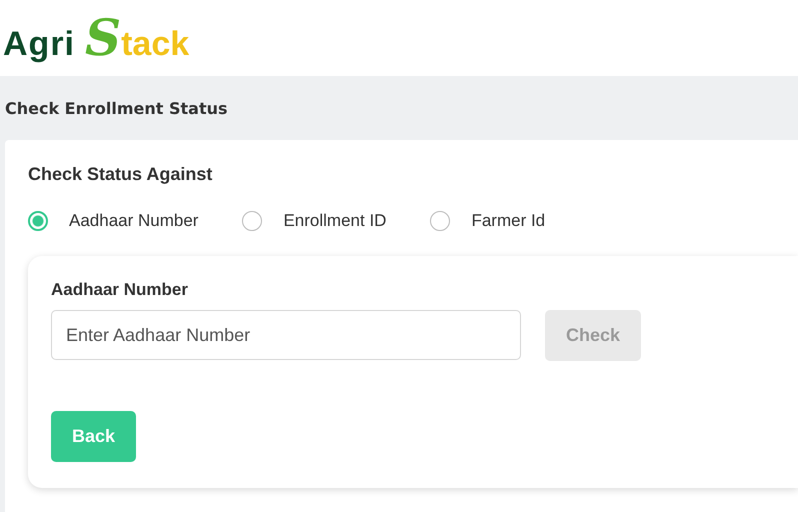 The height and width of the screenshot is (512, 798). I want to click on radio-label: Enrollment ID, so click(334, 221).